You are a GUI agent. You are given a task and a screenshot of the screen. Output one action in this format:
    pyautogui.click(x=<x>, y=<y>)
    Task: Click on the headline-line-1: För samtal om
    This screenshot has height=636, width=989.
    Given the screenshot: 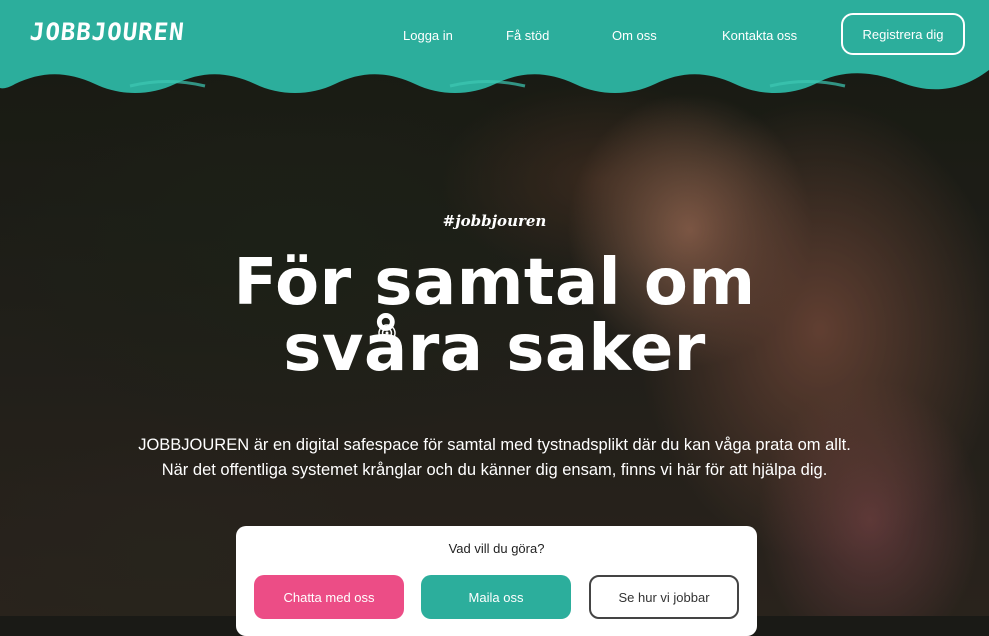 What is the action you would take?
    pyautogui.click(x=494, y=283)
    